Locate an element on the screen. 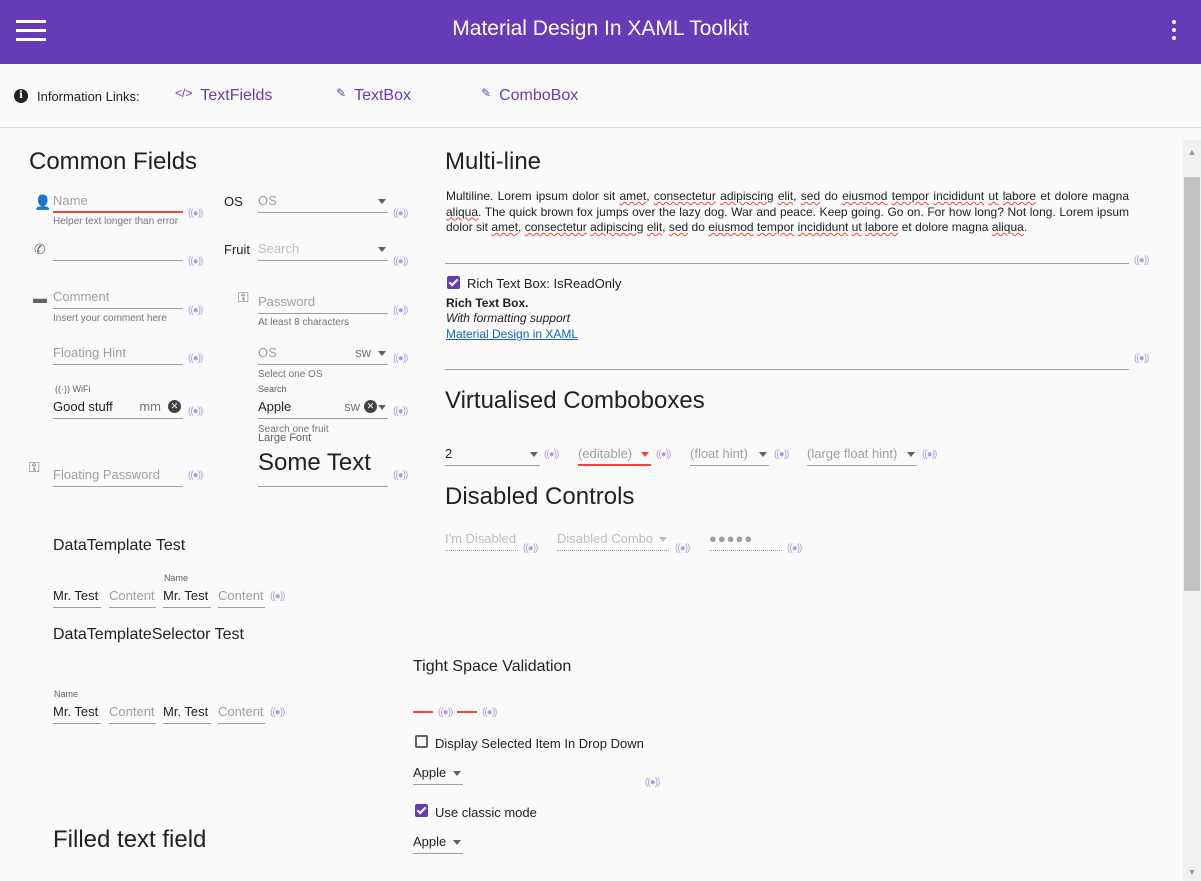 The image size is (1201, 881). tight-combo-b: Apple is located at coordinates (438, 843).